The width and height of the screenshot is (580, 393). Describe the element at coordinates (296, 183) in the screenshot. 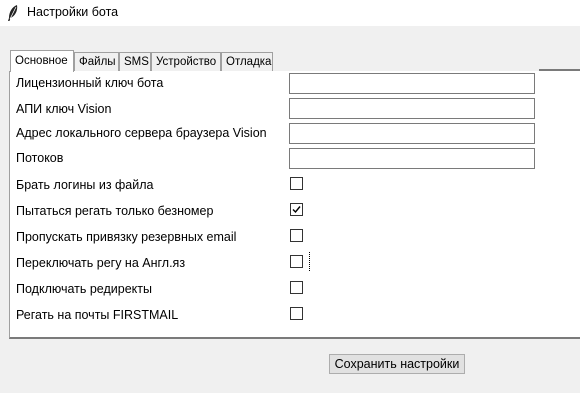

I see `logins-from-file-checkbox` at that location.